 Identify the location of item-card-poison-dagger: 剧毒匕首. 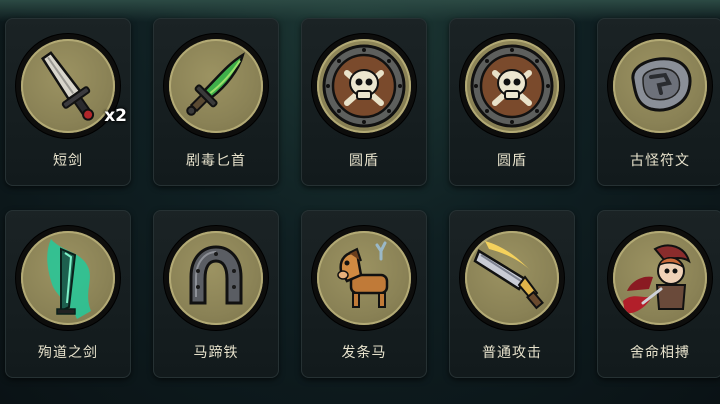
(216, 102).